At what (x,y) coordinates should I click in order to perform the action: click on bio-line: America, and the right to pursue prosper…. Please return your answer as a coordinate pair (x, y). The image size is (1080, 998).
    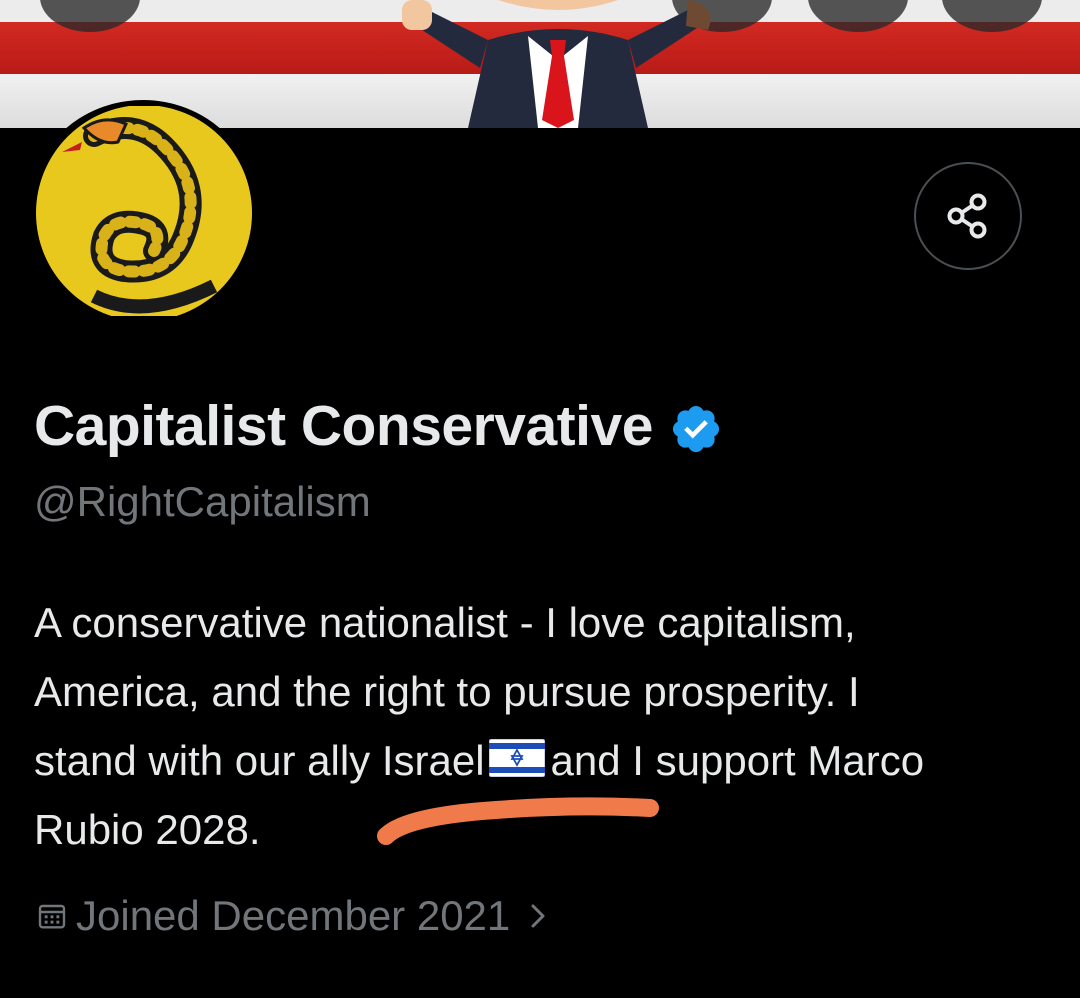
    Looking at the image, I should click on (447, 691).